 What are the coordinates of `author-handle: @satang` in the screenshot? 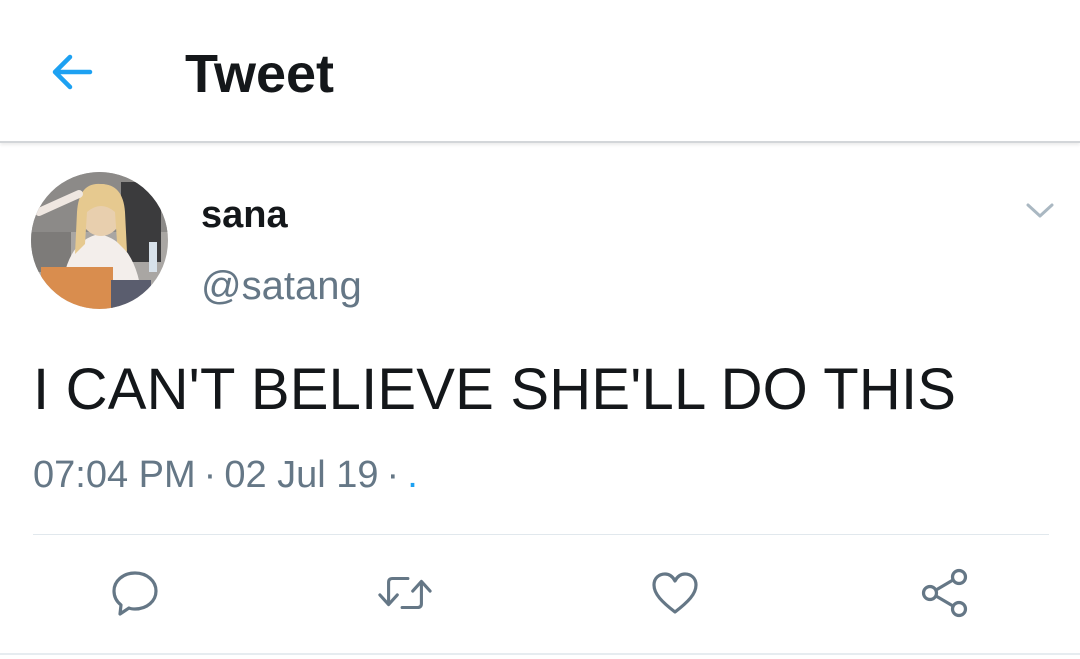 It's located at (281, 286).